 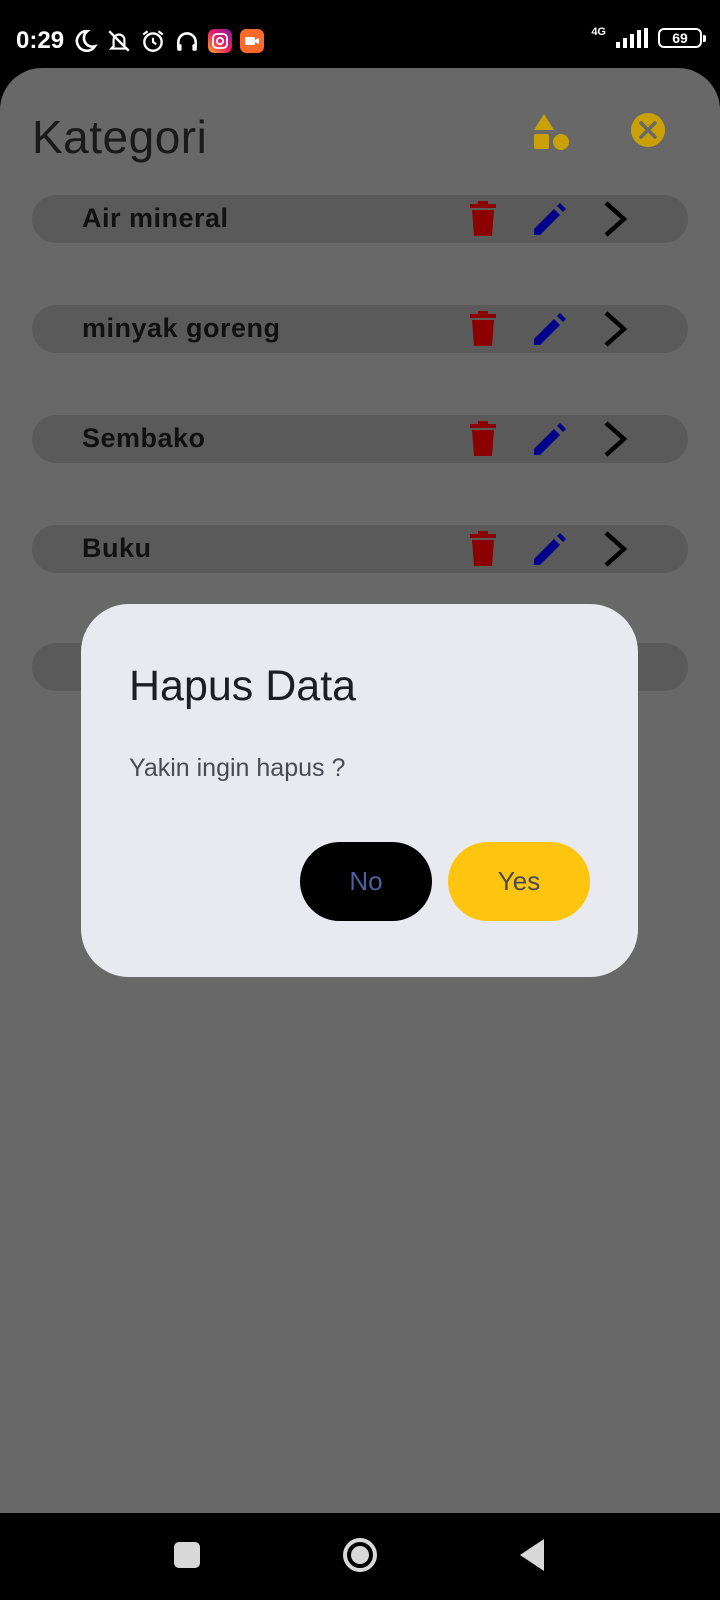 I want to click on status-icons, so click(x=168, y=41).